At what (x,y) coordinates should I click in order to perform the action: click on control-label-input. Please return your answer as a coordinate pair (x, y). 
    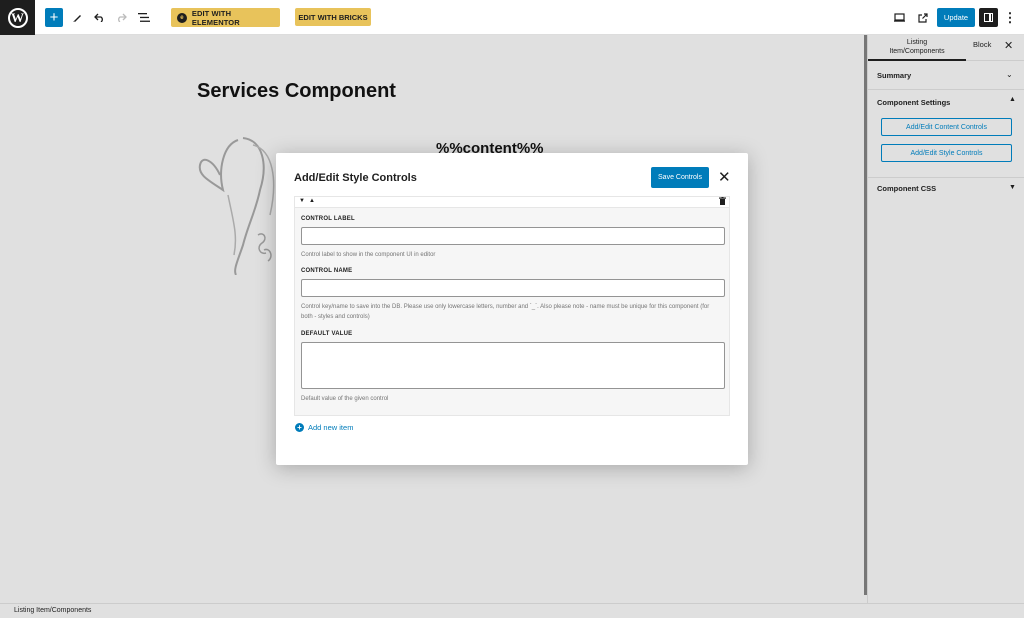
    Looking at the image, I should click on (513, 236).